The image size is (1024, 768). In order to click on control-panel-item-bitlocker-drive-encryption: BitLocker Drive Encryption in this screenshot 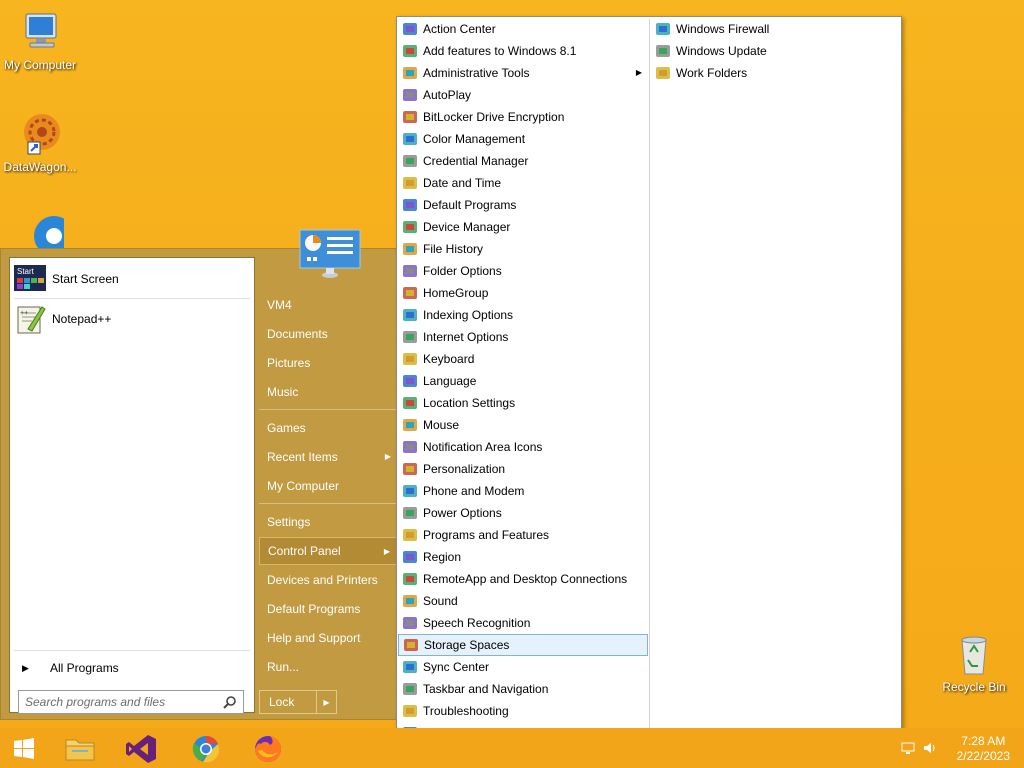, I will do `click(523, 117)`.